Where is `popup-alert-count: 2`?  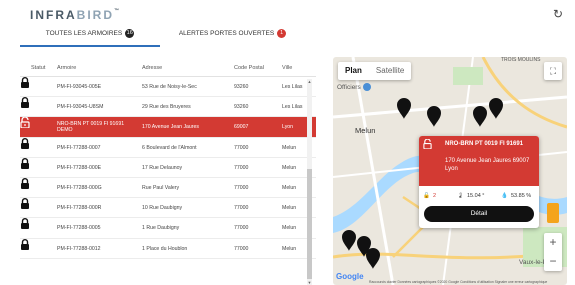 popup-alert-count: 2 is located at coordinates (435, 196).